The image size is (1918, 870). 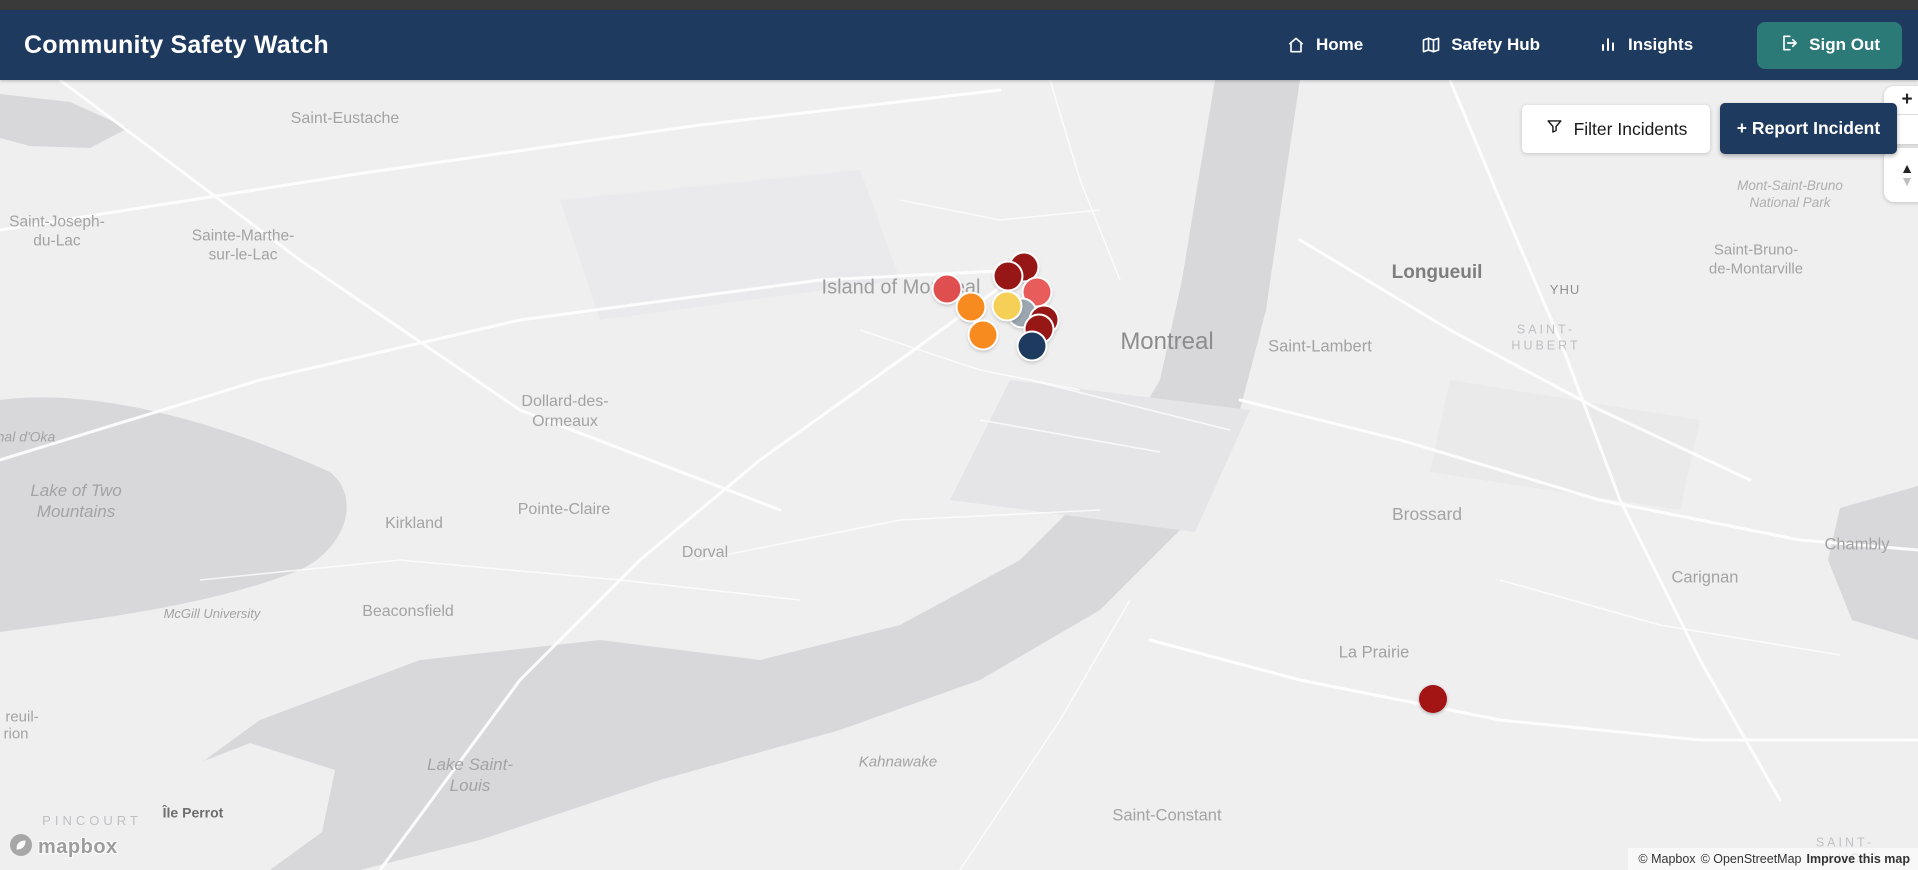 I want to click on nav-item-home: Home, so click(x=1324, y=45).